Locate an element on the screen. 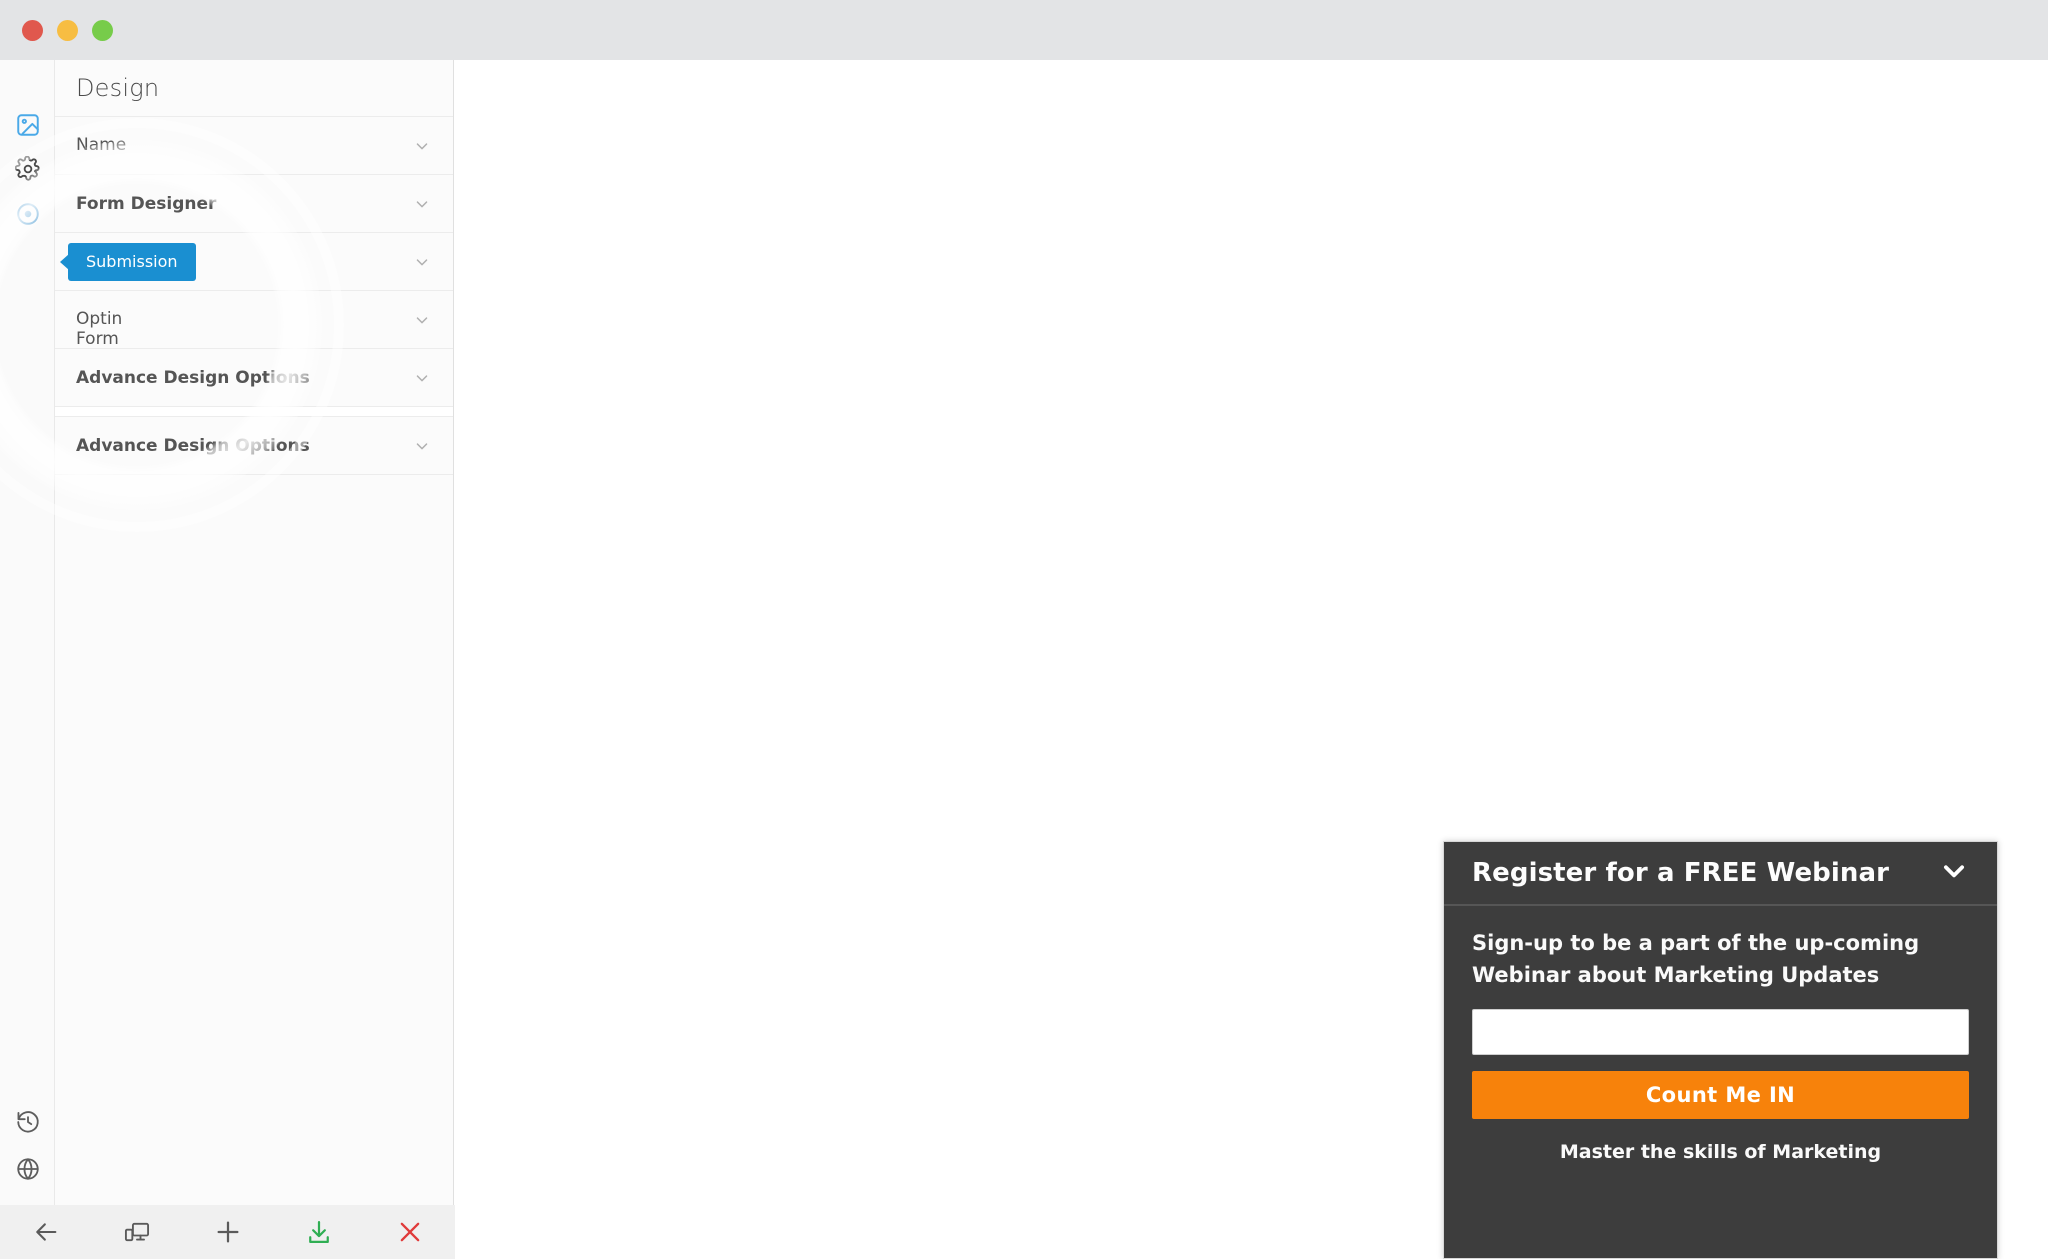 This screenshot has height=1259, width=2048. submission-badge: Submission is located at coordinates (128, 262).